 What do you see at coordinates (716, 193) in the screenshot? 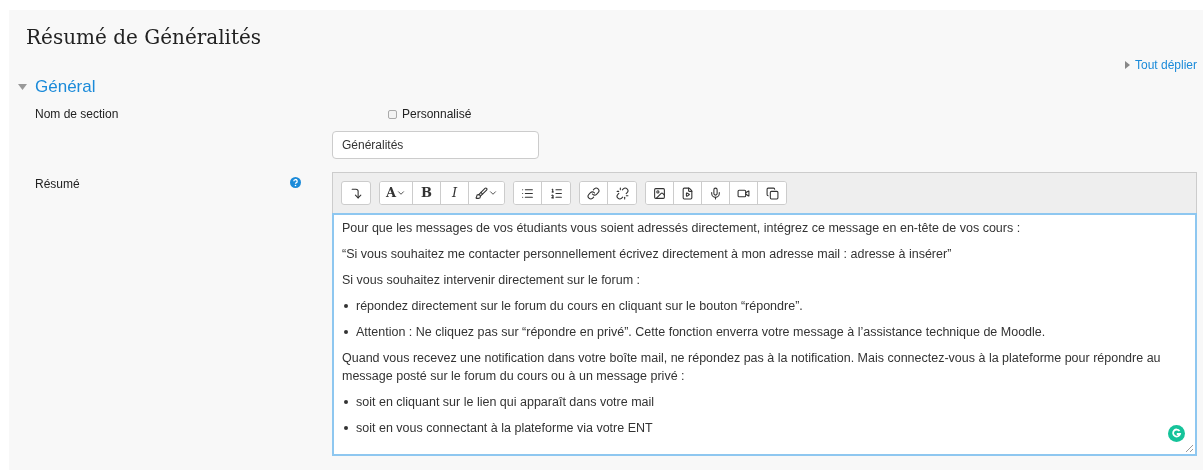
I see `microphone-icon` at bounding box center [716, 193].